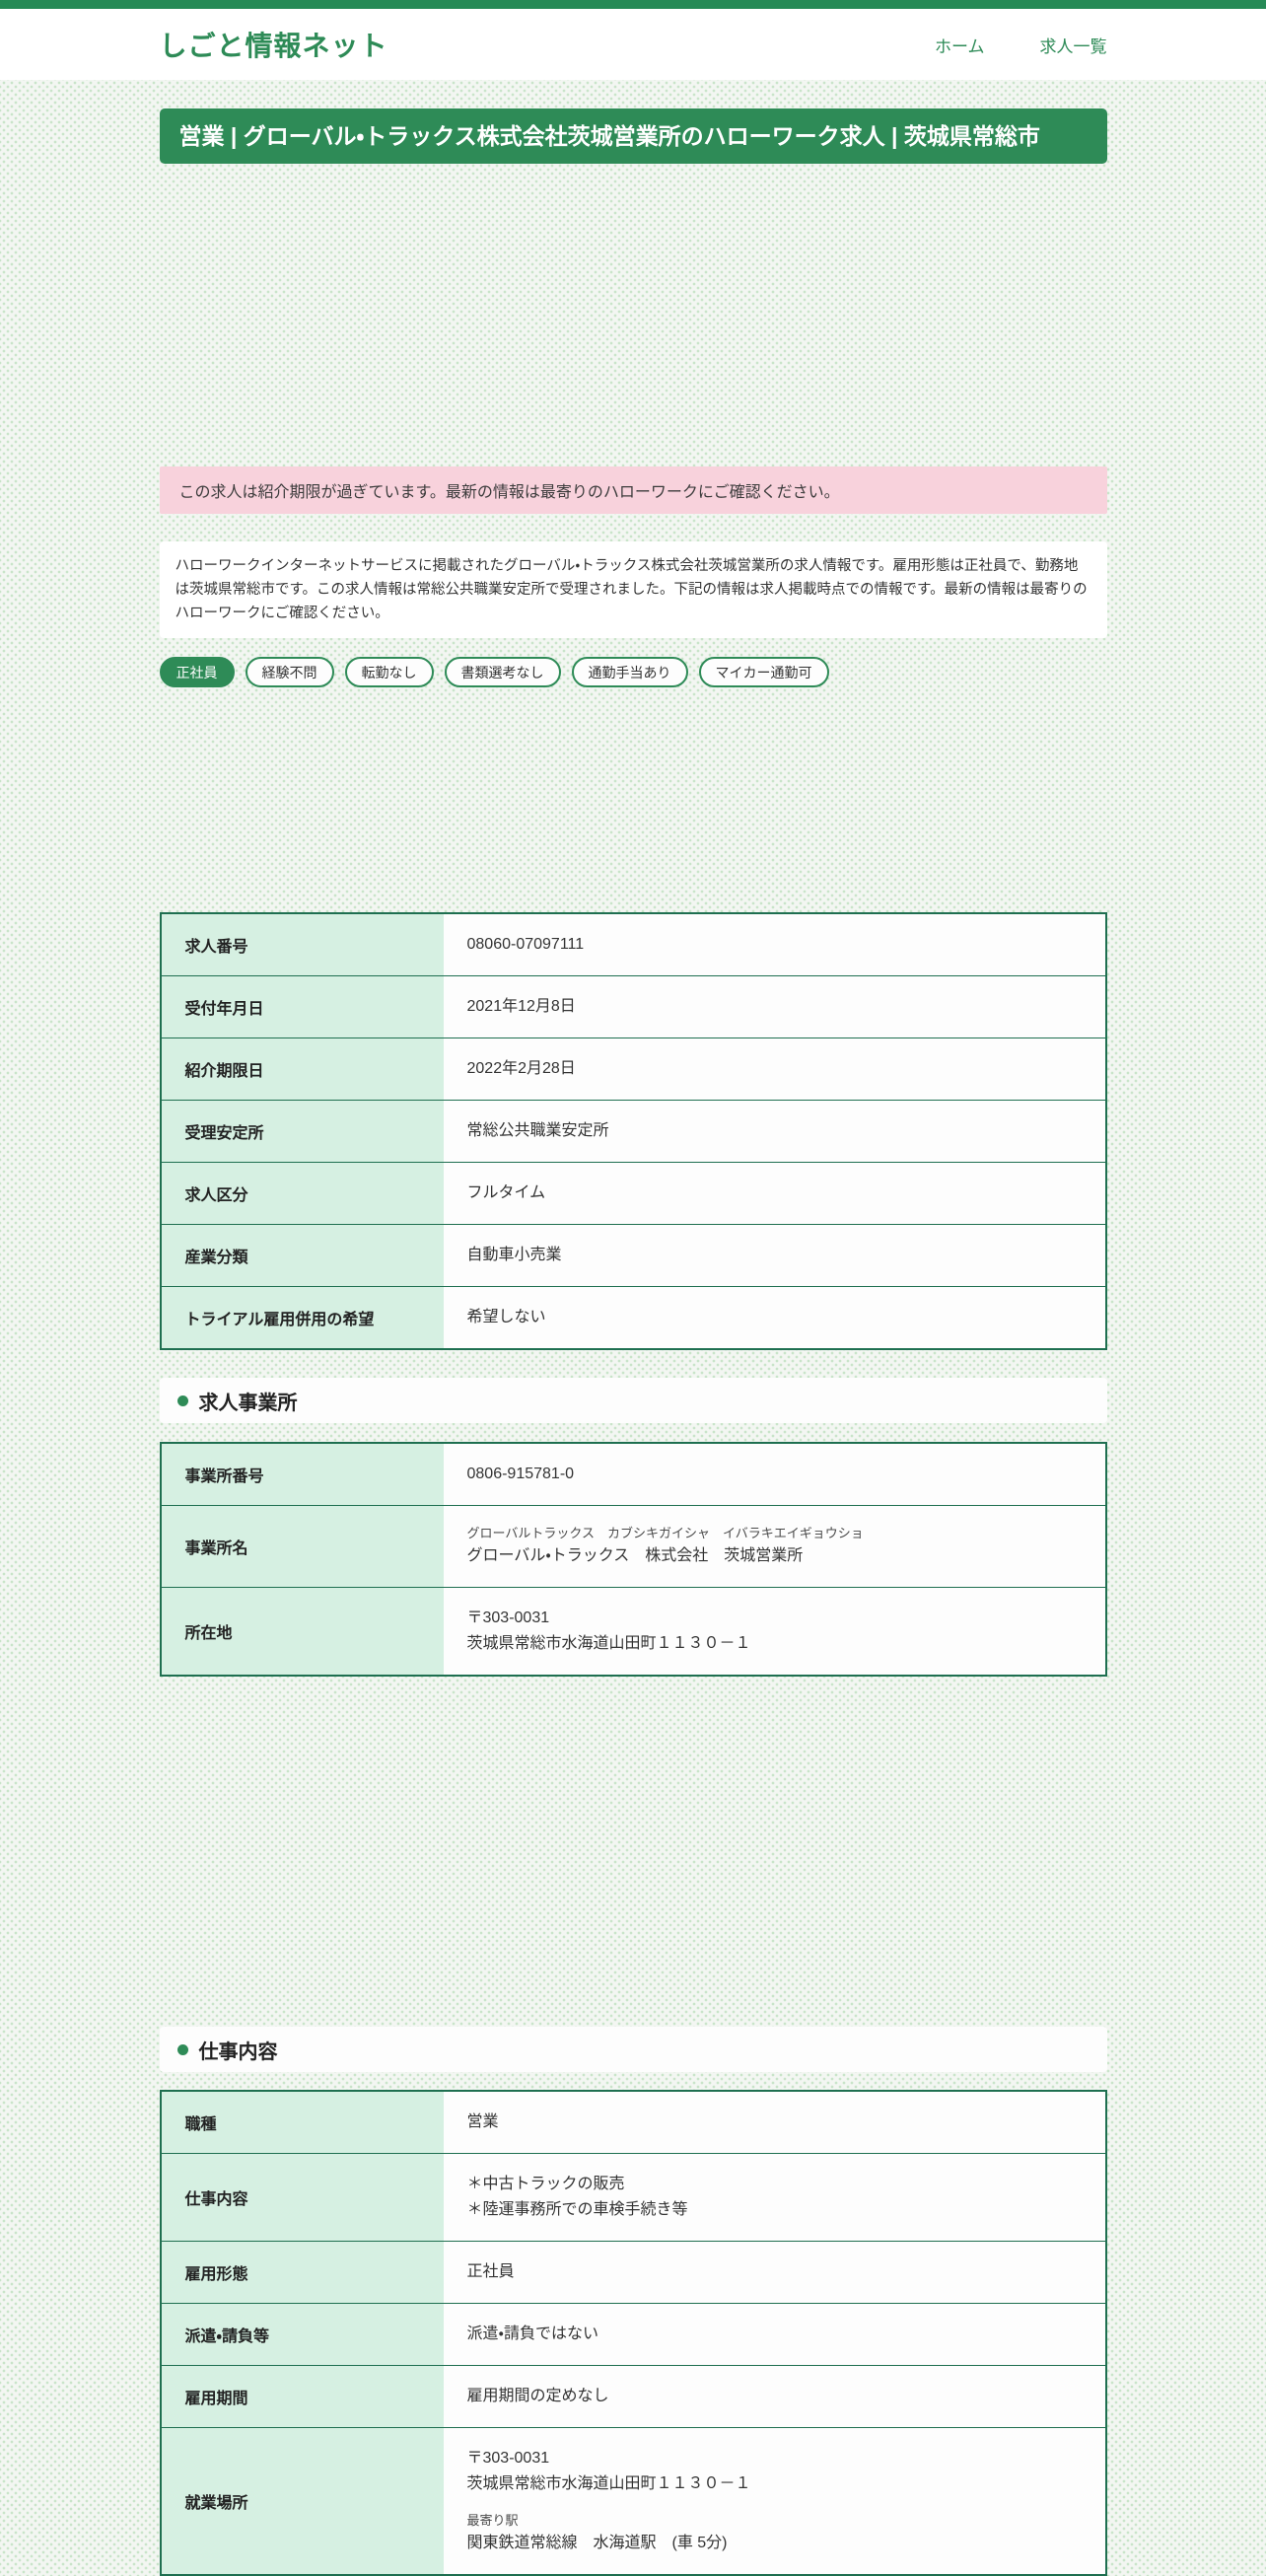 This screenshot has height=2576, width=1266. What do you see at coordinates (302, 1317) in the screenshot?
I see `row-label: トライアル雇用併用の希望` at bounding box center [302, 1317].